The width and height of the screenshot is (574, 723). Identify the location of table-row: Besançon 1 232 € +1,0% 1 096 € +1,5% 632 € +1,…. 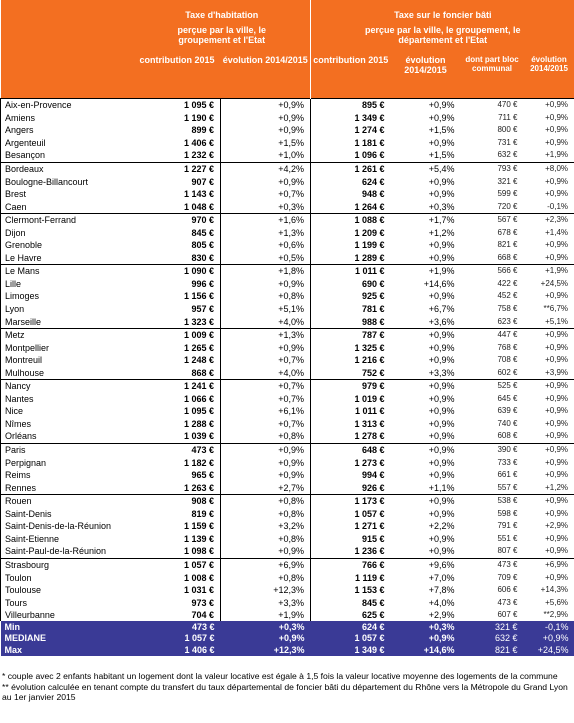
(287, 156).